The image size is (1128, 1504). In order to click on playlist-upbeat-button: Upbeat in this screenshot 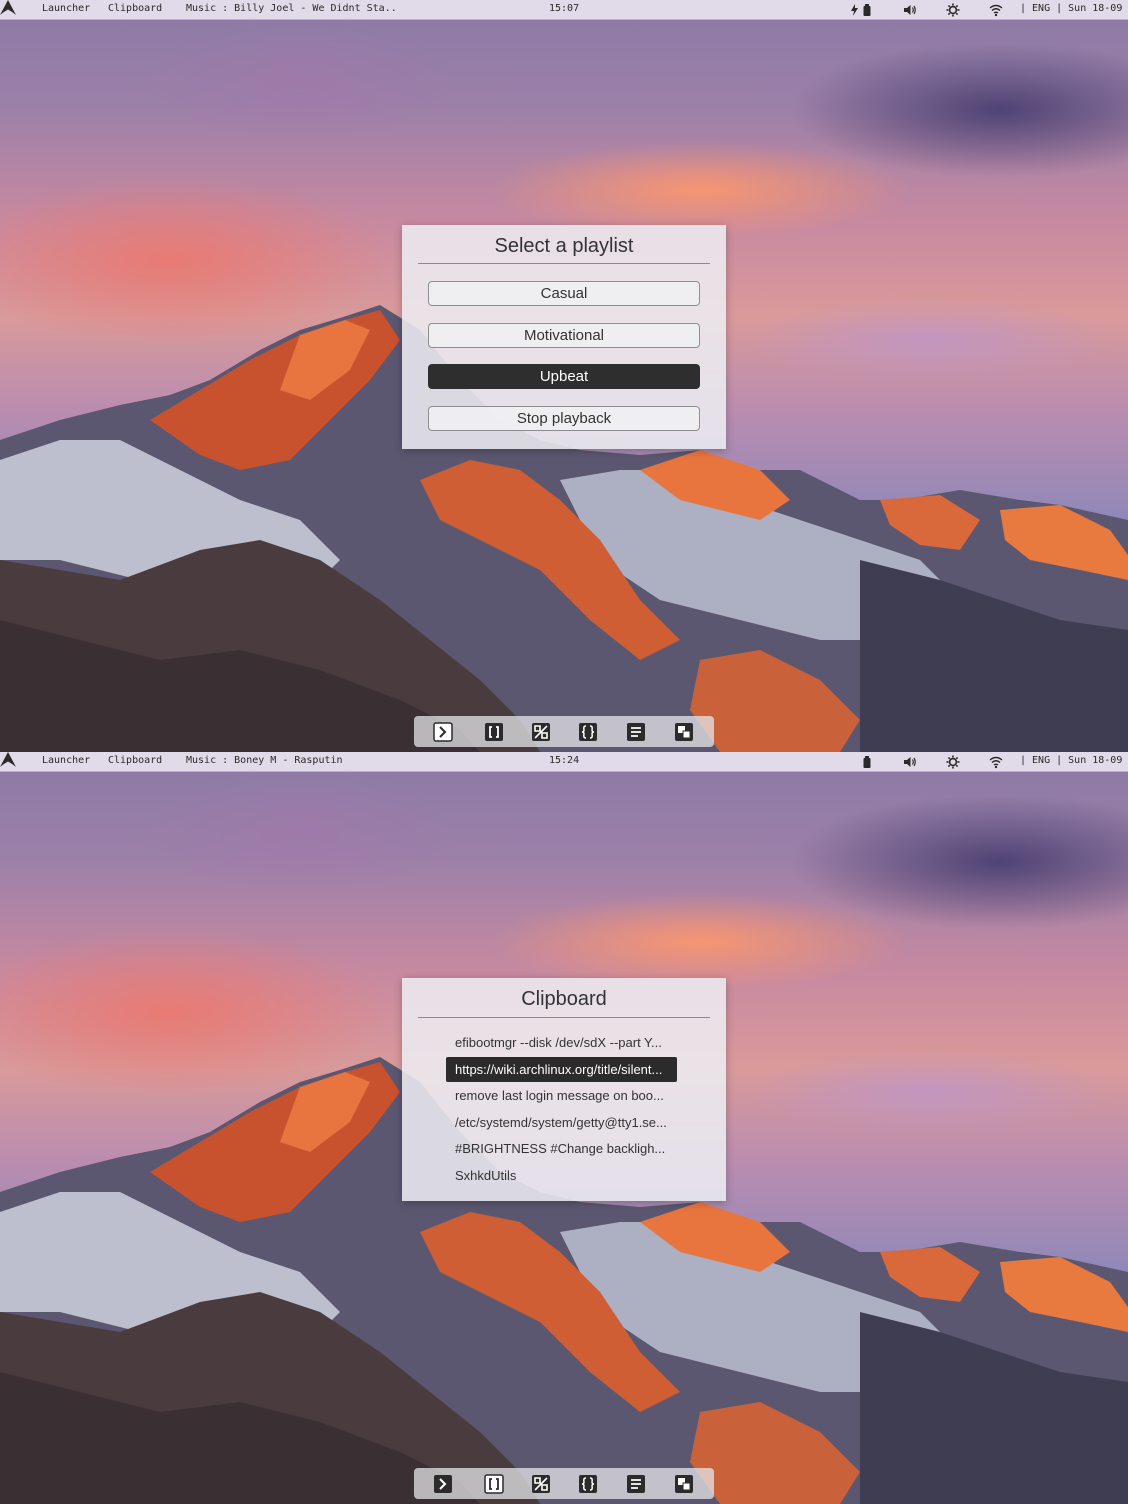, I will do `click(564, 376)`.